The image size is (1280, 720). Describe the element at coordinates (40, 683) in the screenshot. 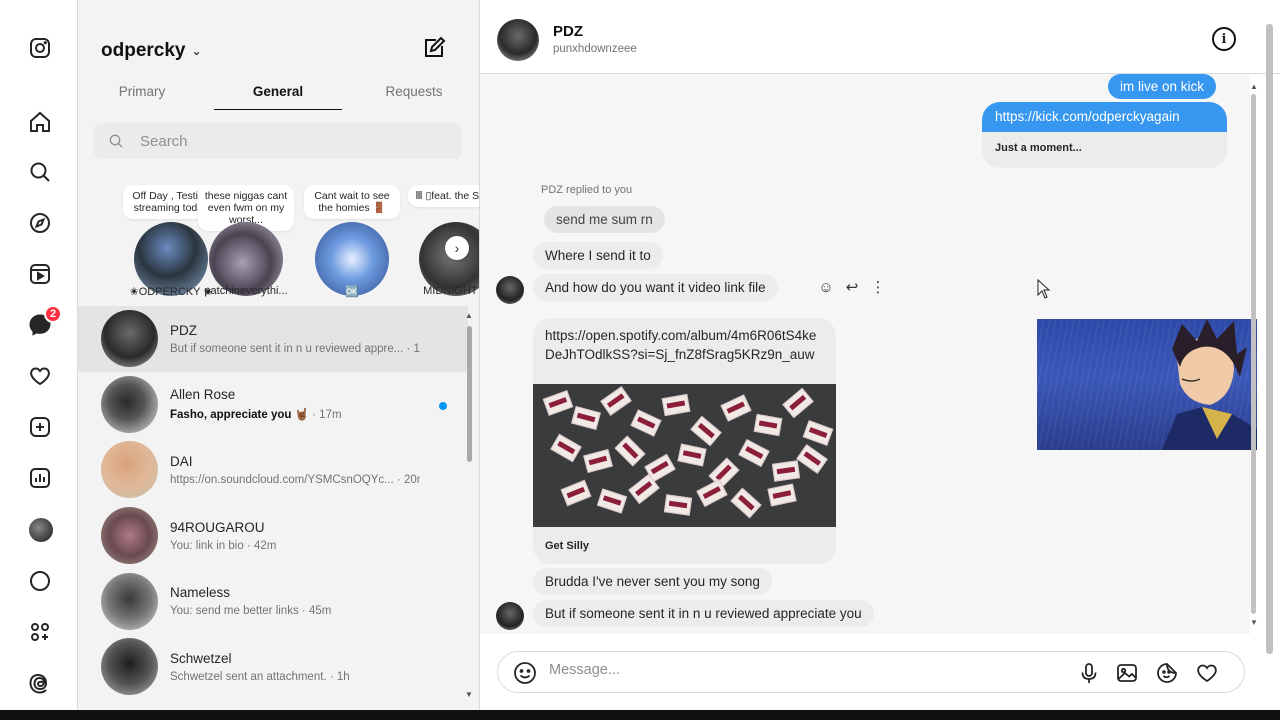

I see `threads-icon` at that location.